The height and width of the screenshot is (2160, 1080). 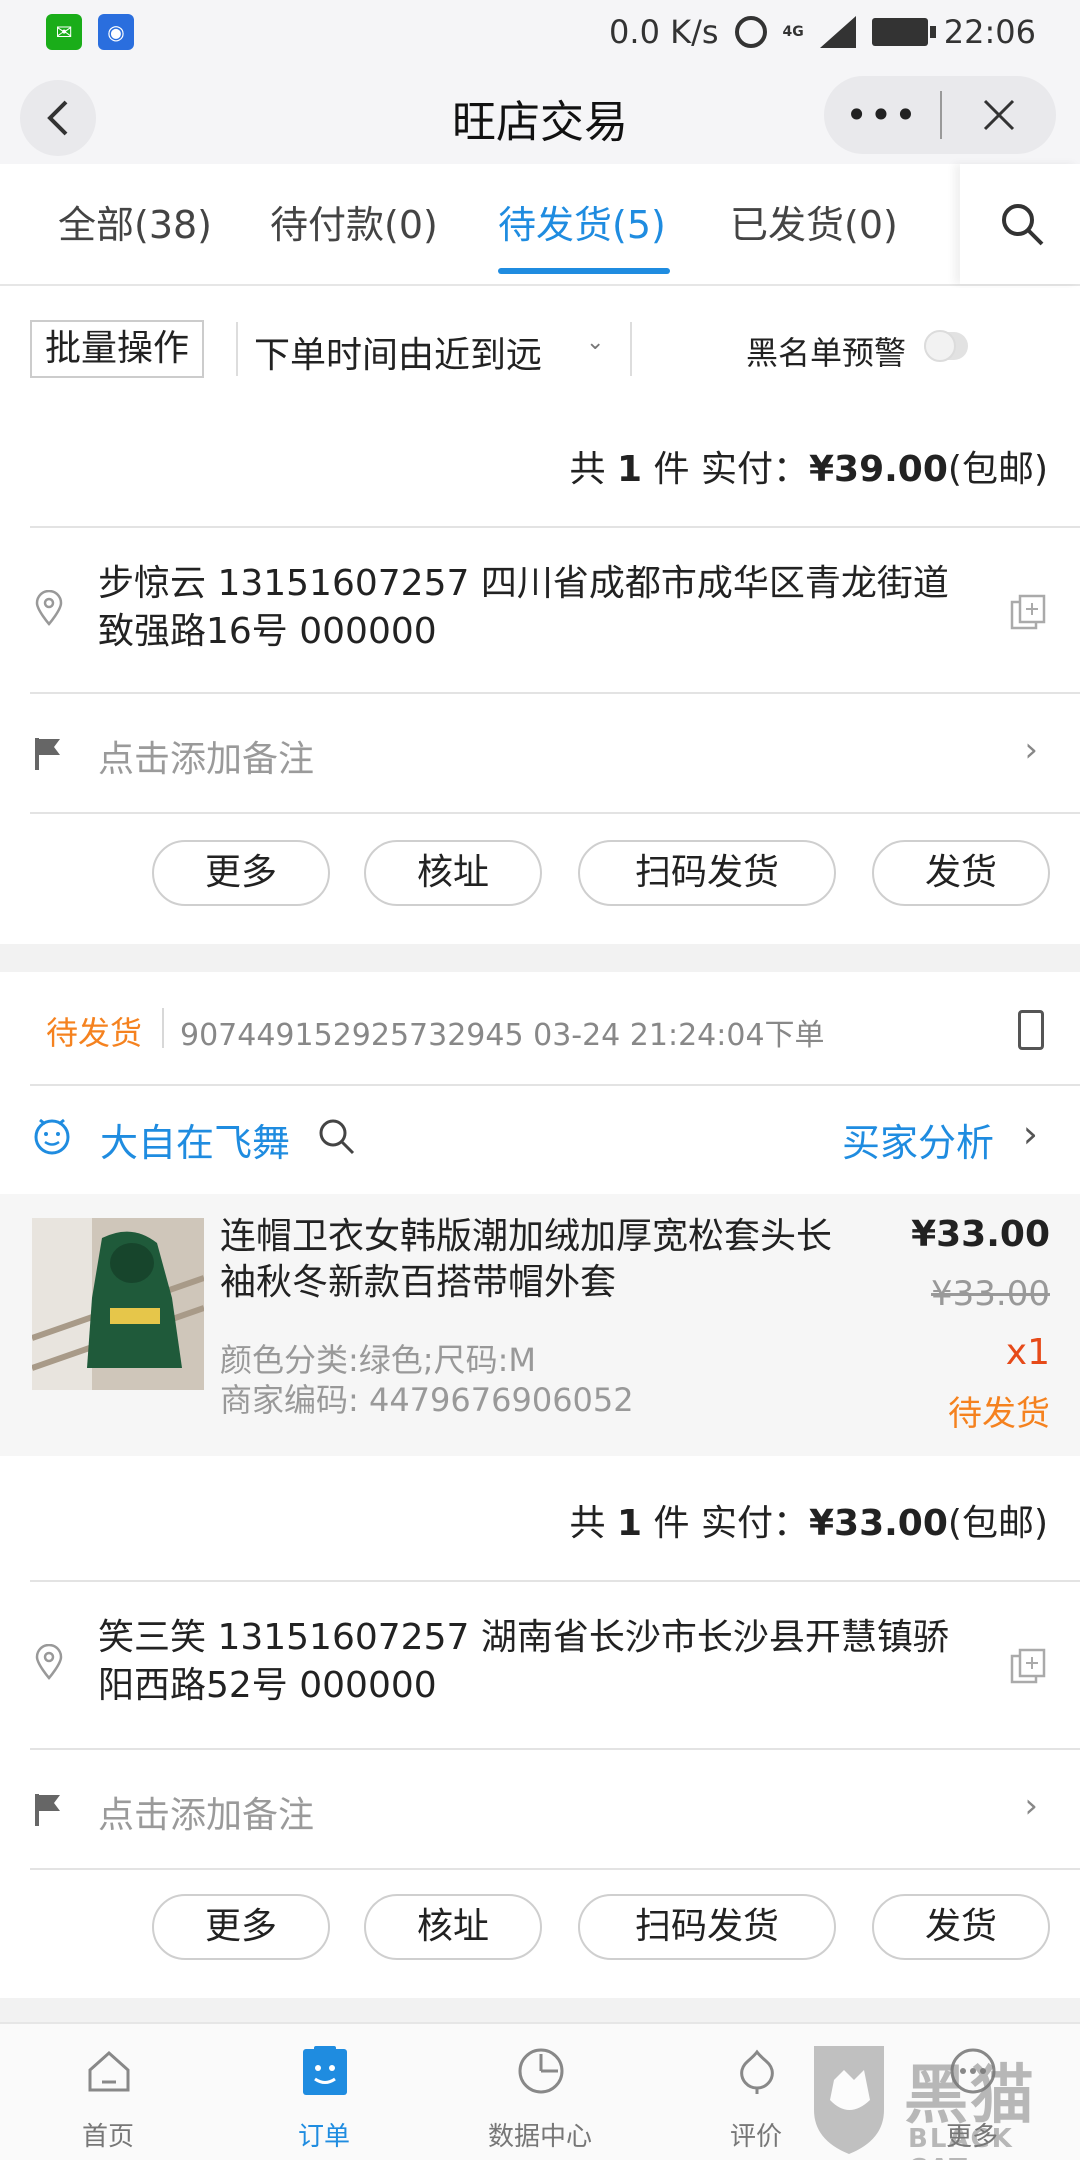 What do you see at coordinates (540, 464) in the screenshot?
I see `order-total: 共 1 件 实付：¥39.00(包邮)` at bounding box center [540, 464].